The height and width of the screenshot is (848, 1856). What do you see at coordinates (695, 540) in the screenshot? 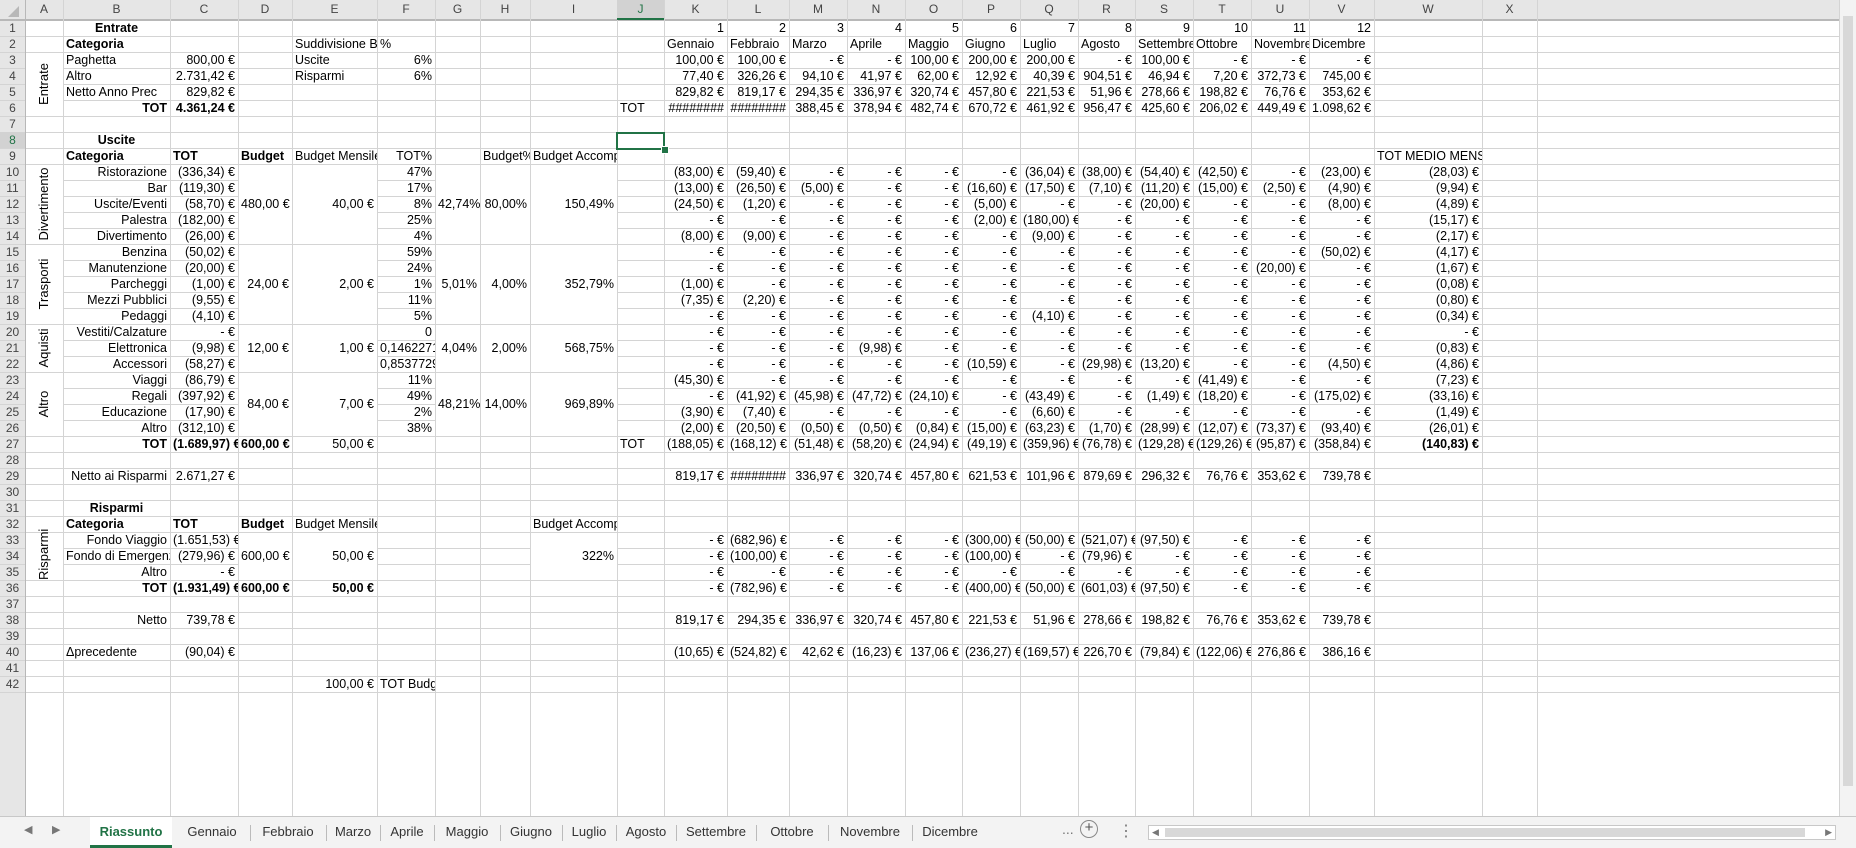
I see `cell-k33: - €` at bounding box center [695, 540].